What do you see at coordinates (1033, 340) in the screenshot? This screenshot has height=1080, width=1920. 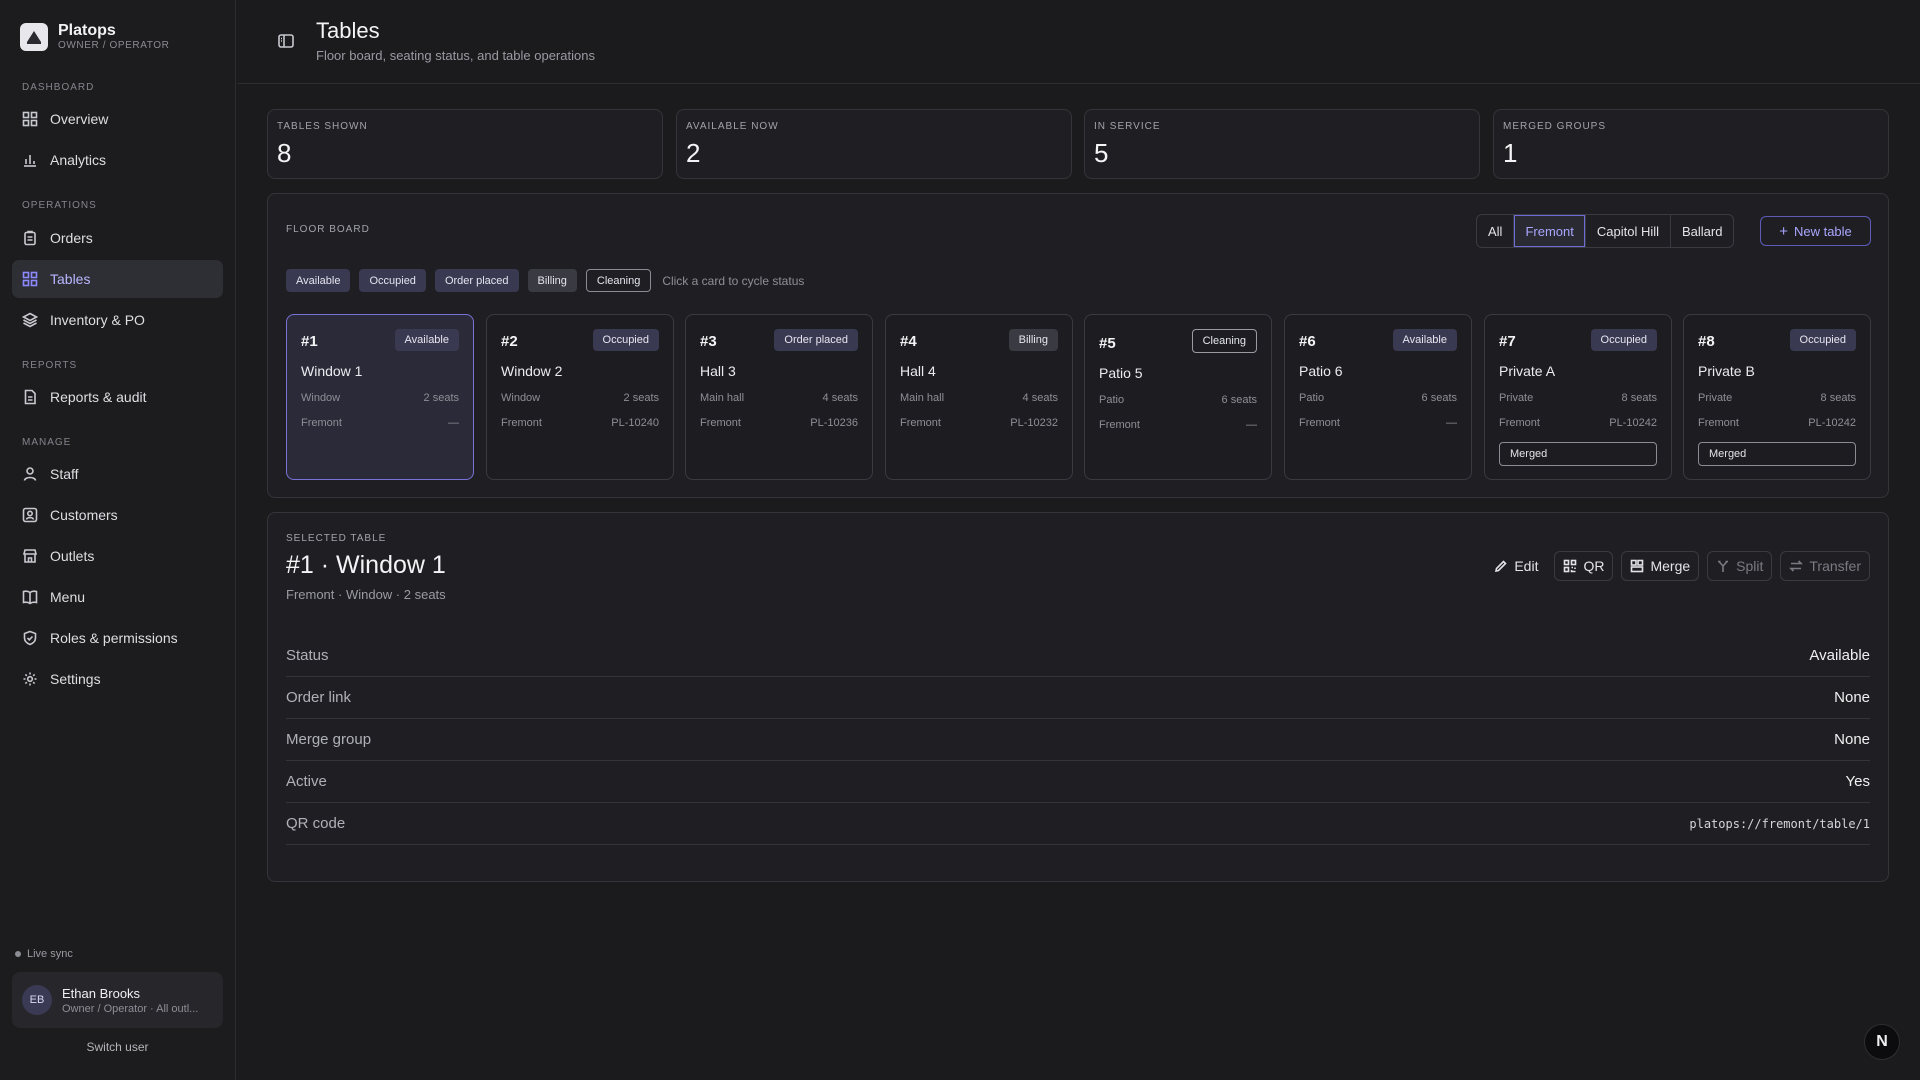 I see `status-badge: Billing` at bounding box center [1033, 340].